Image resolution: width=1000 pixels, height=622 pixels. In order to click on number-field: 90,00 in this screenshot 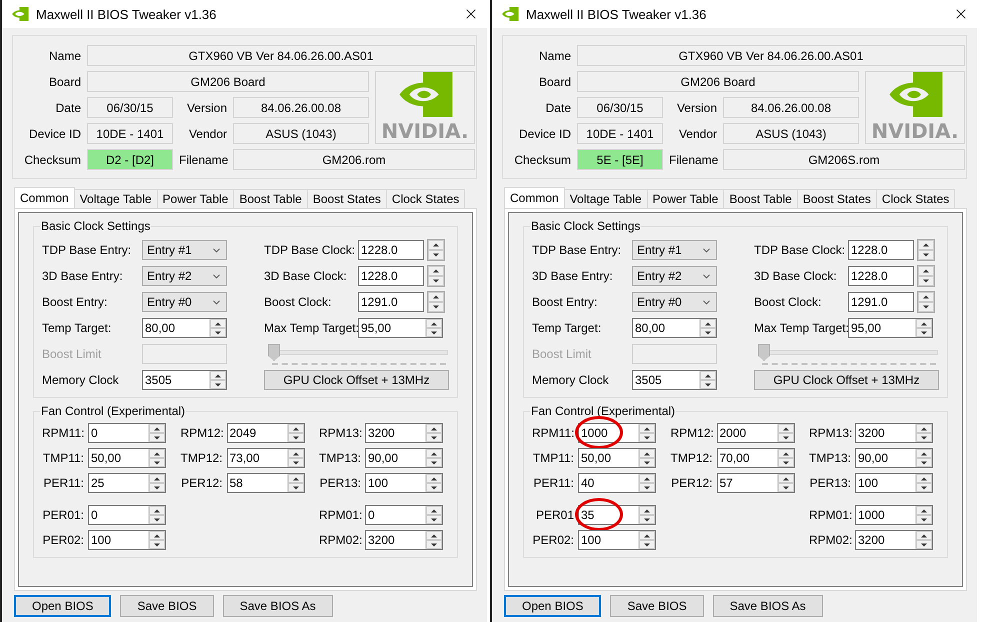, I will do `click(894, 458)`.